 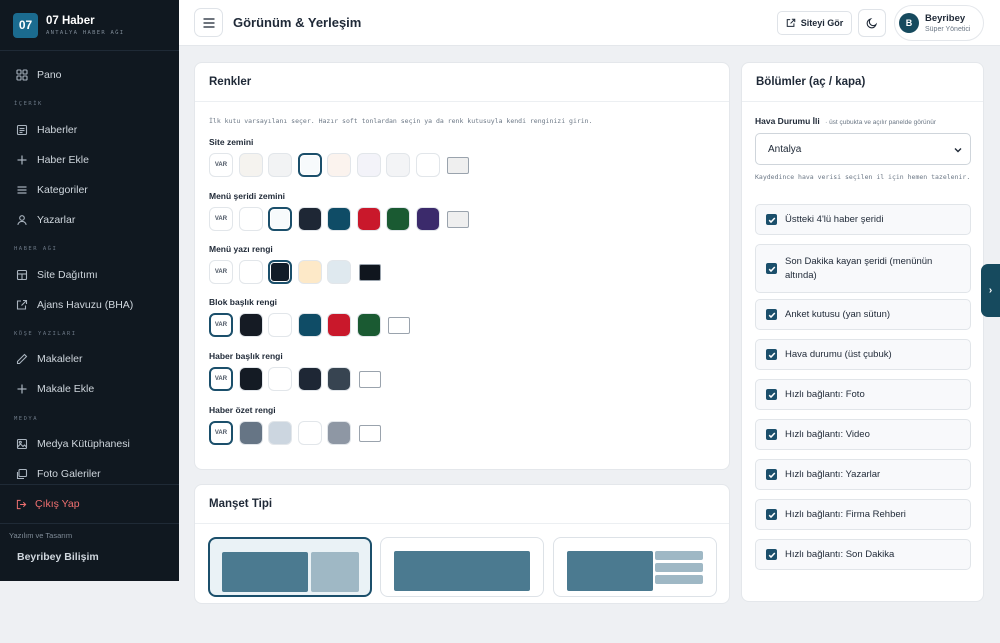 I want to click on sidebar-item-ajans-havuzu: Ajans Havuzu (BHA), so click(x=89, y=305).